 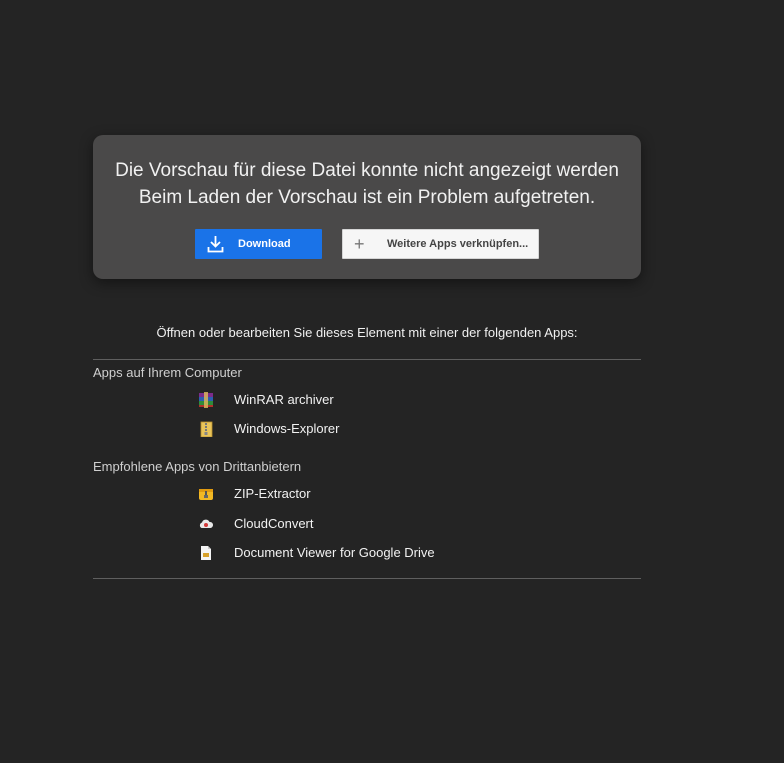 I want to click on app-item-cloudconvert: CloudConvert, so click(x=256, y=524).